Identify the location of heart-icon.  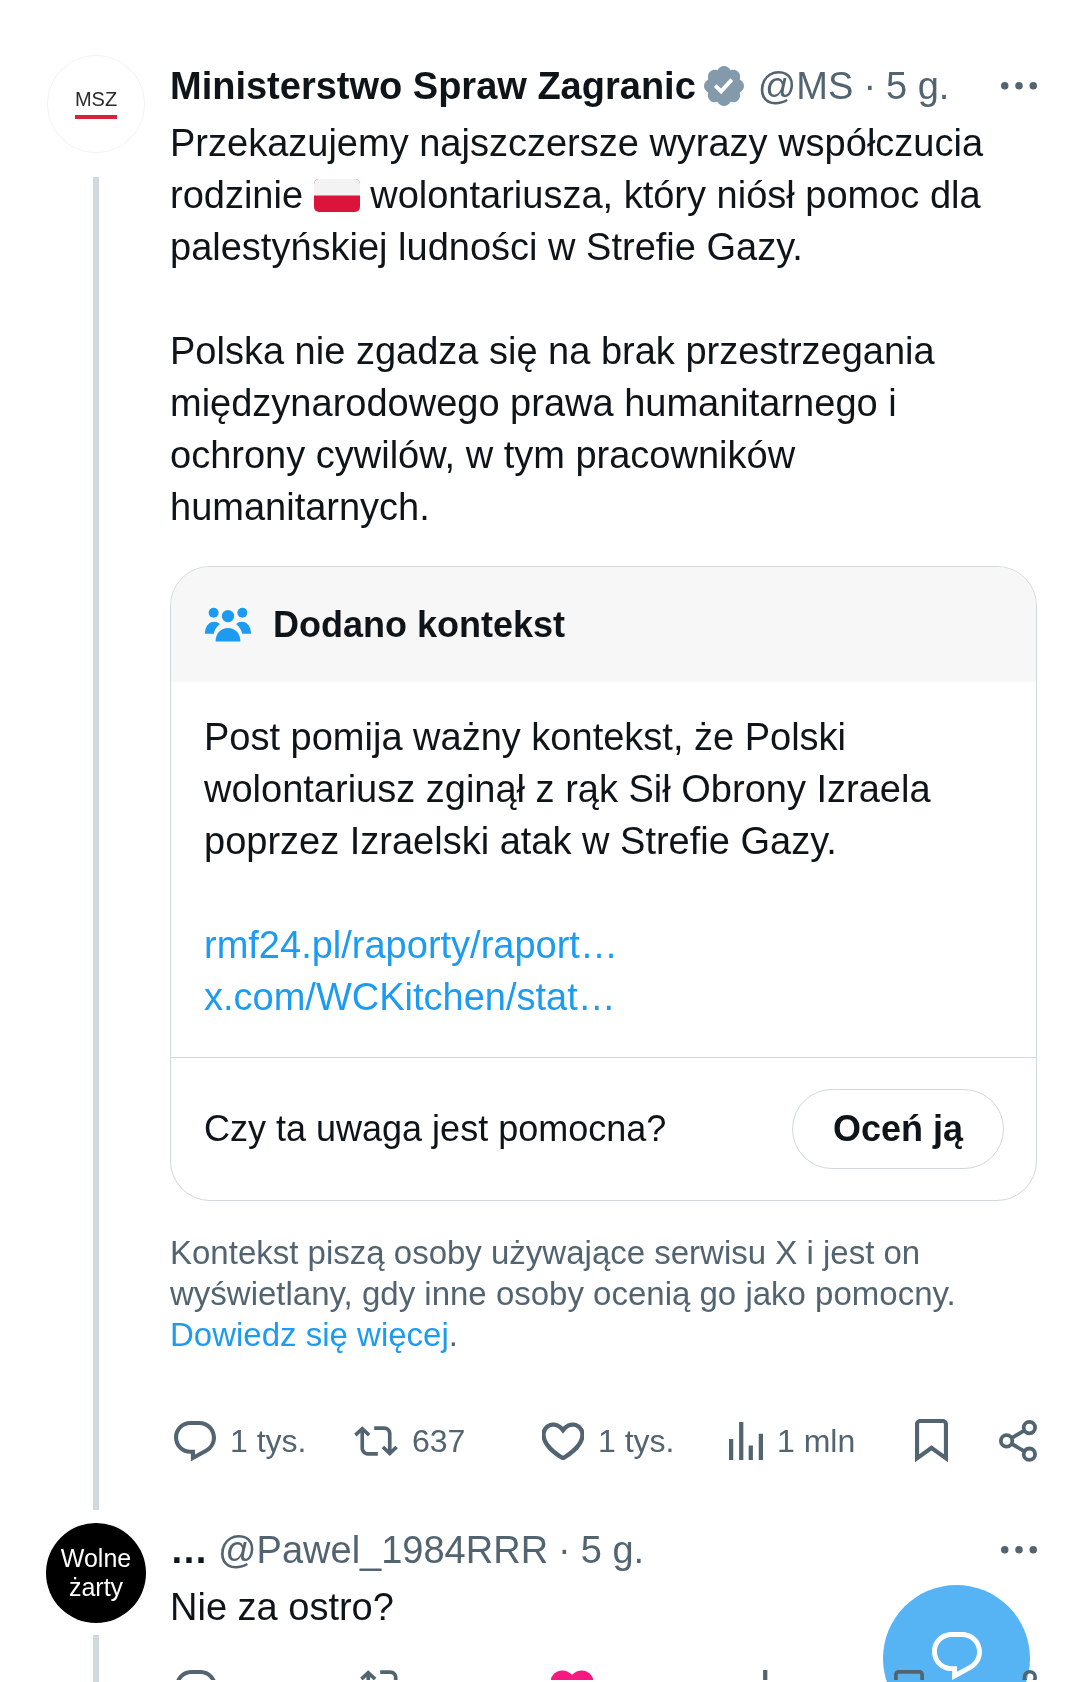
(572, 1675).